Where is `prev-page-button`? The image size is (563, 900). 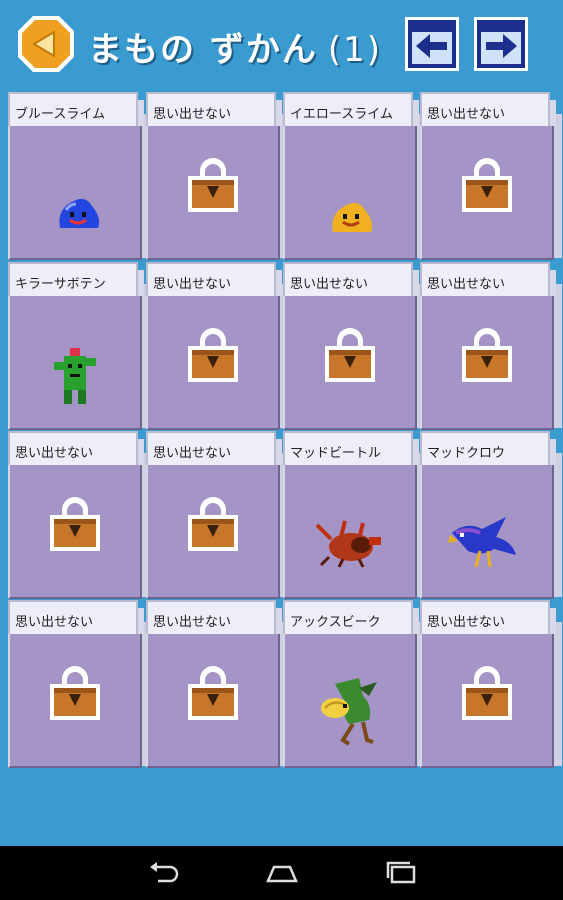 prev-page-button is located at coordinates (432, 44).